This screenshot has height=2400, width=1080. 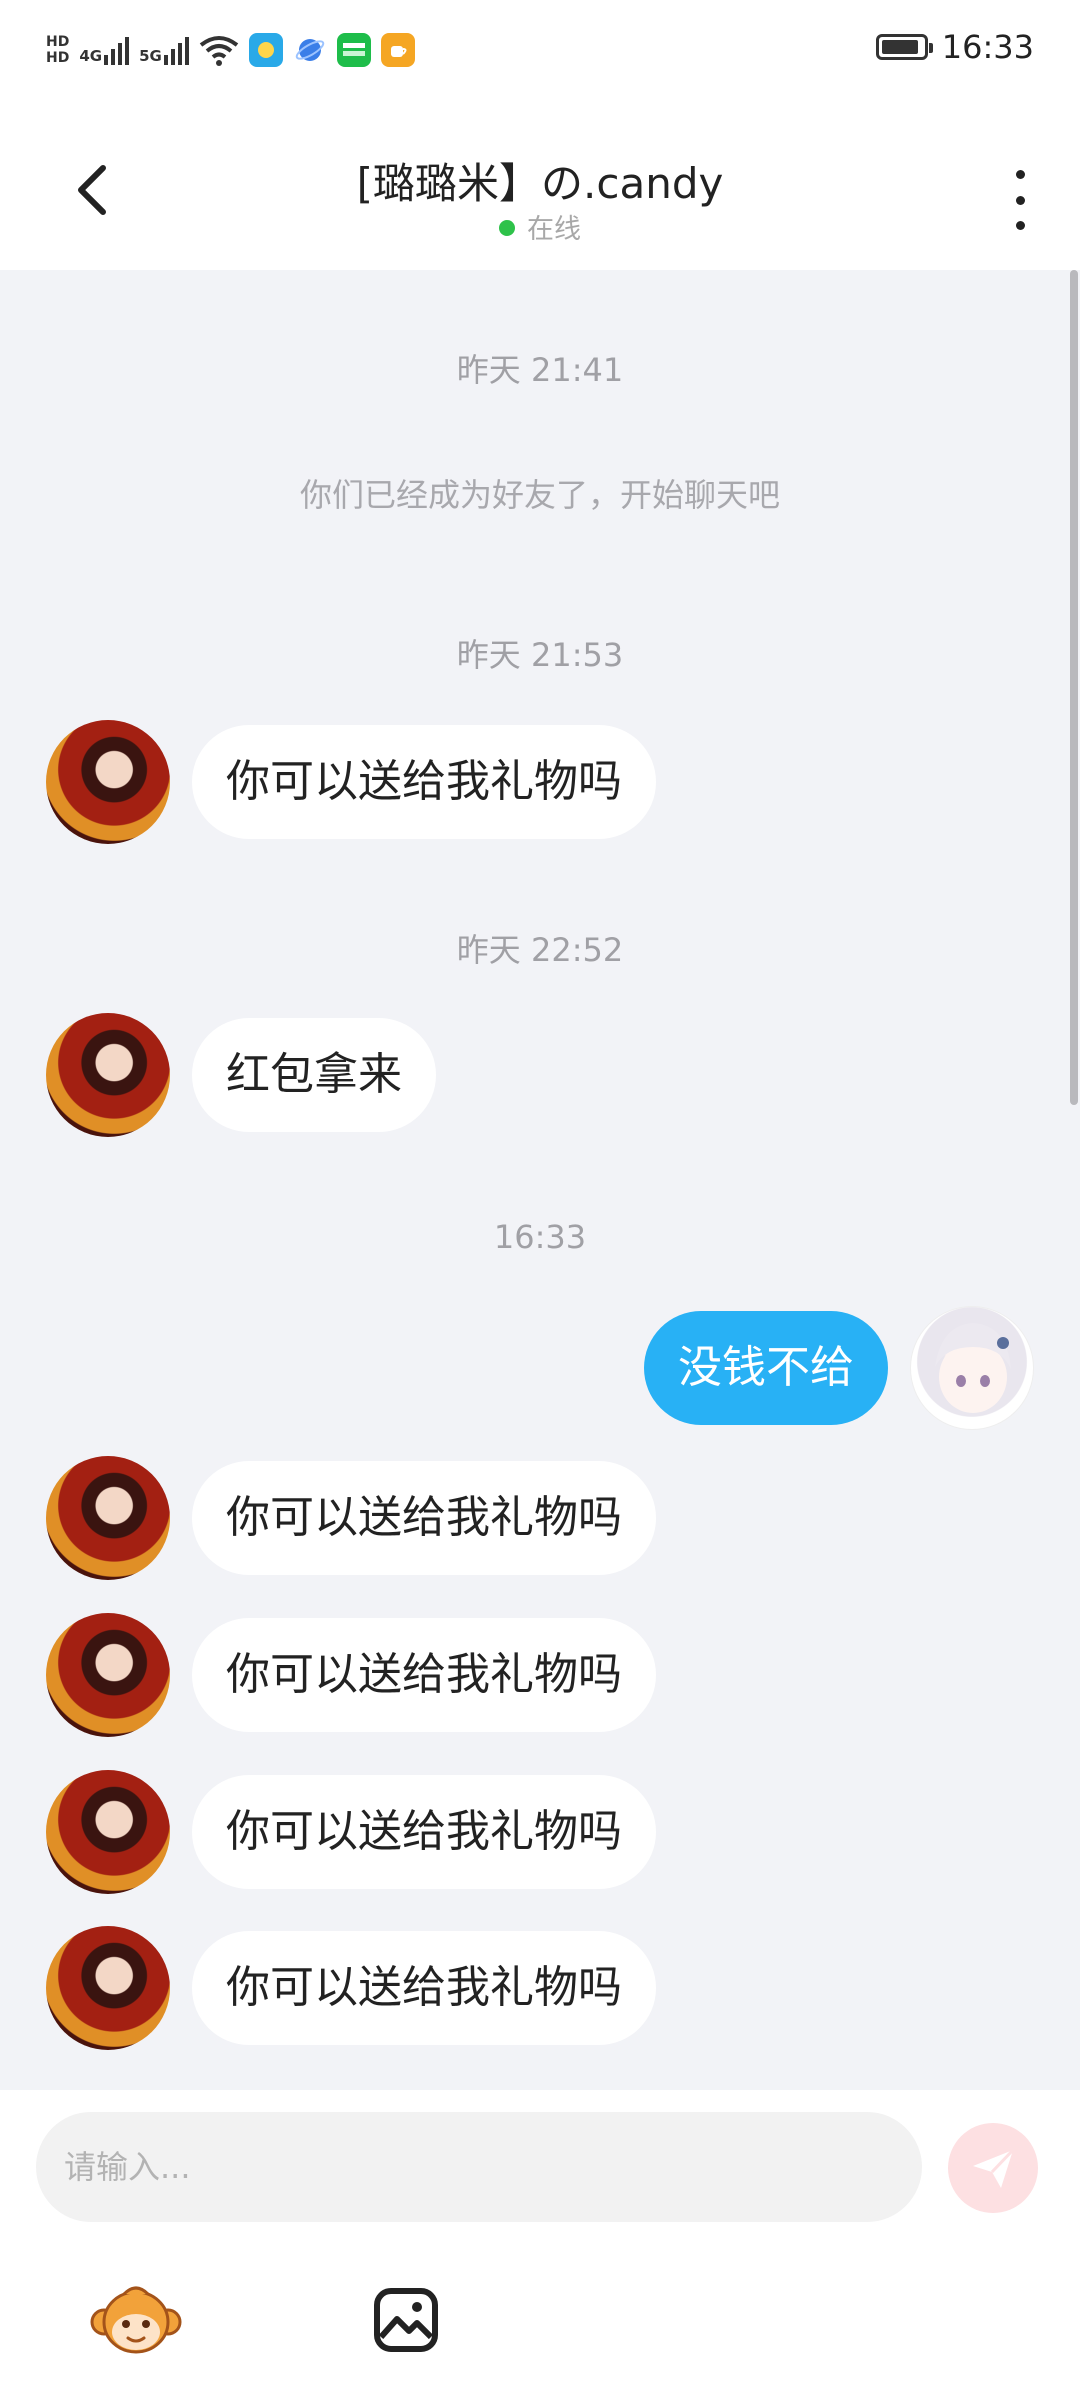 What do you see at coordinates (987, 47) in the screenshot?
I see `status-time: 16:33` at bounding box center [987, 47].